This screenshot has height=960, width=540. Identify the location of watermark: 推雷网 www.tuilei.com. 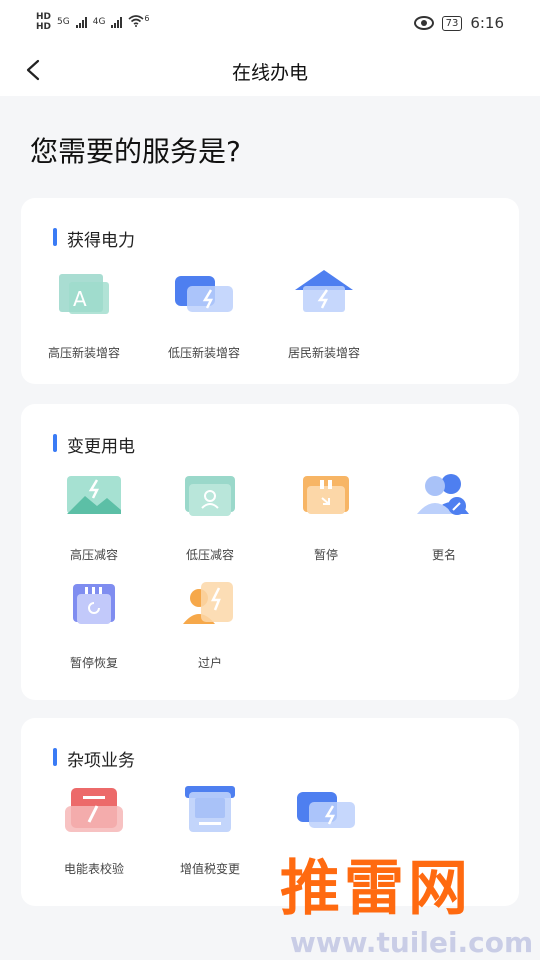
(405, 900).